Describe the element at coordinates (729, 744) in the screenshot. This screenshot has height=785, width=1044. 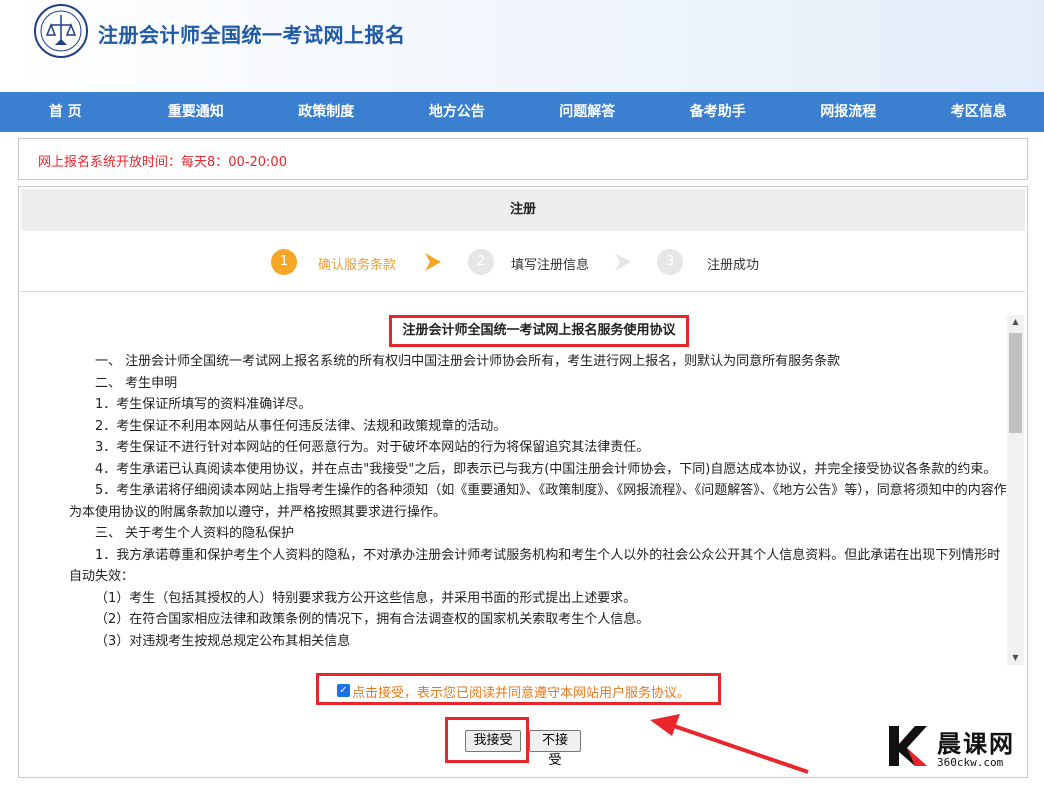
I see `pointer-arrow-icon` at that location.